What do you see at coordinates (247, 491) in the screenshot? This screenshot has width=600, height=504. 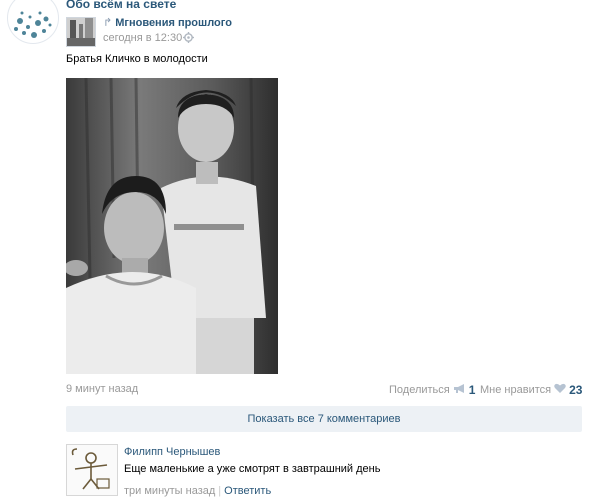 I see `reply-link: Ответить` at bounding box center [247, 491].